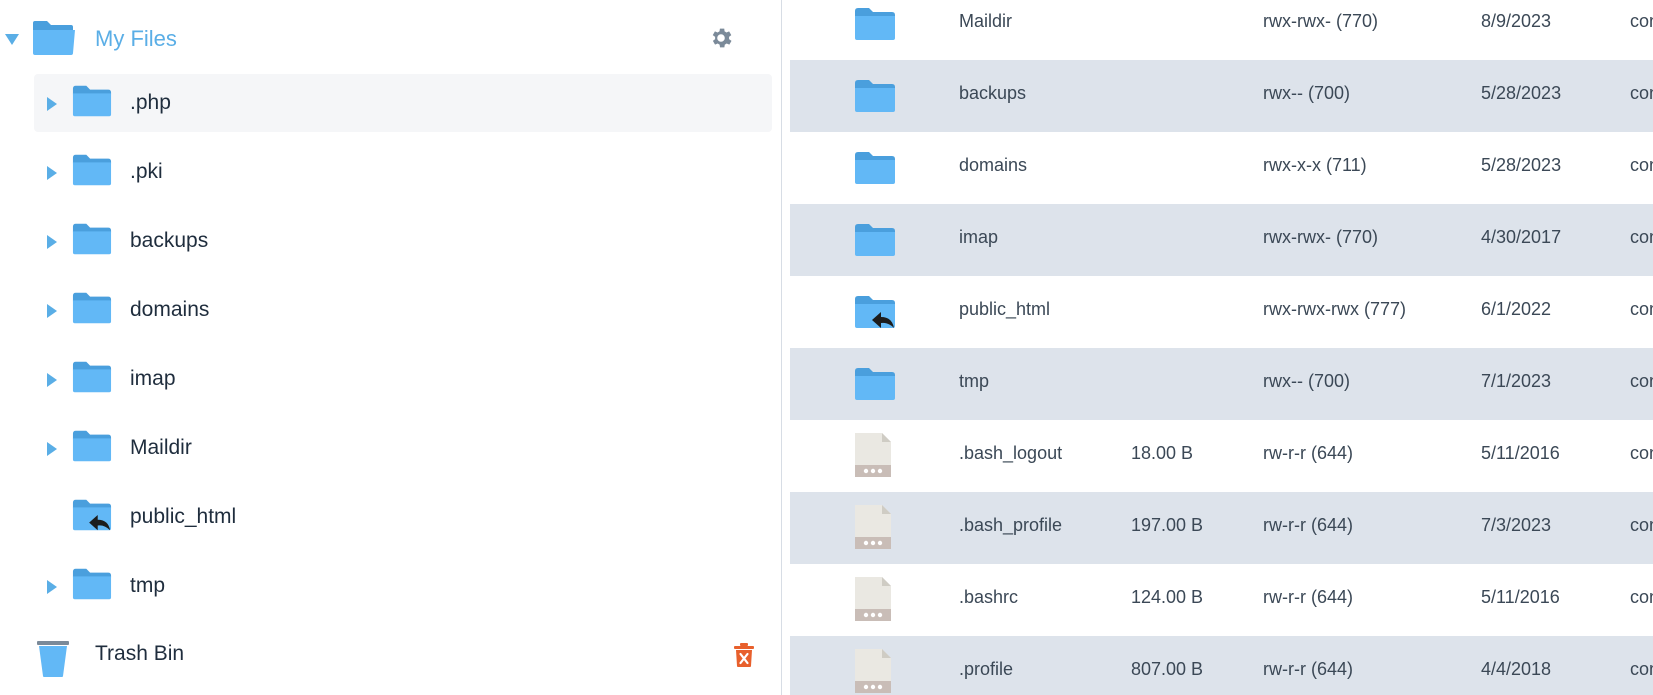 Image resolution: width=1653 pixels, height=695 pixels. I want to click on tree-root-my-files: My Files, so click(390, 38).